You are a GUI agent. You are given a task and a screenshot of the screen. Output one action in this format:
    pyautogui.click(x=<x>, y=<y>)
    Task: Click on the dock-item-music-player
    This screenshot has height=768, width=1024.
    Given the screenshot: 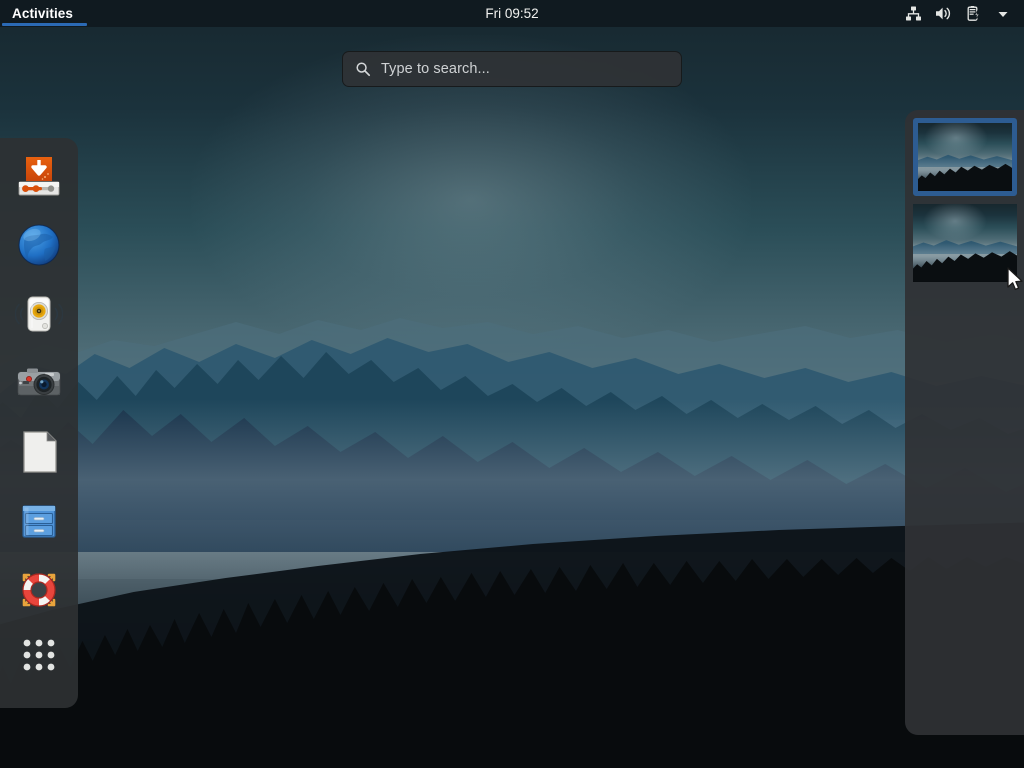 What is the action you would take?
    pyautogui.click(x=39, y=314)
    